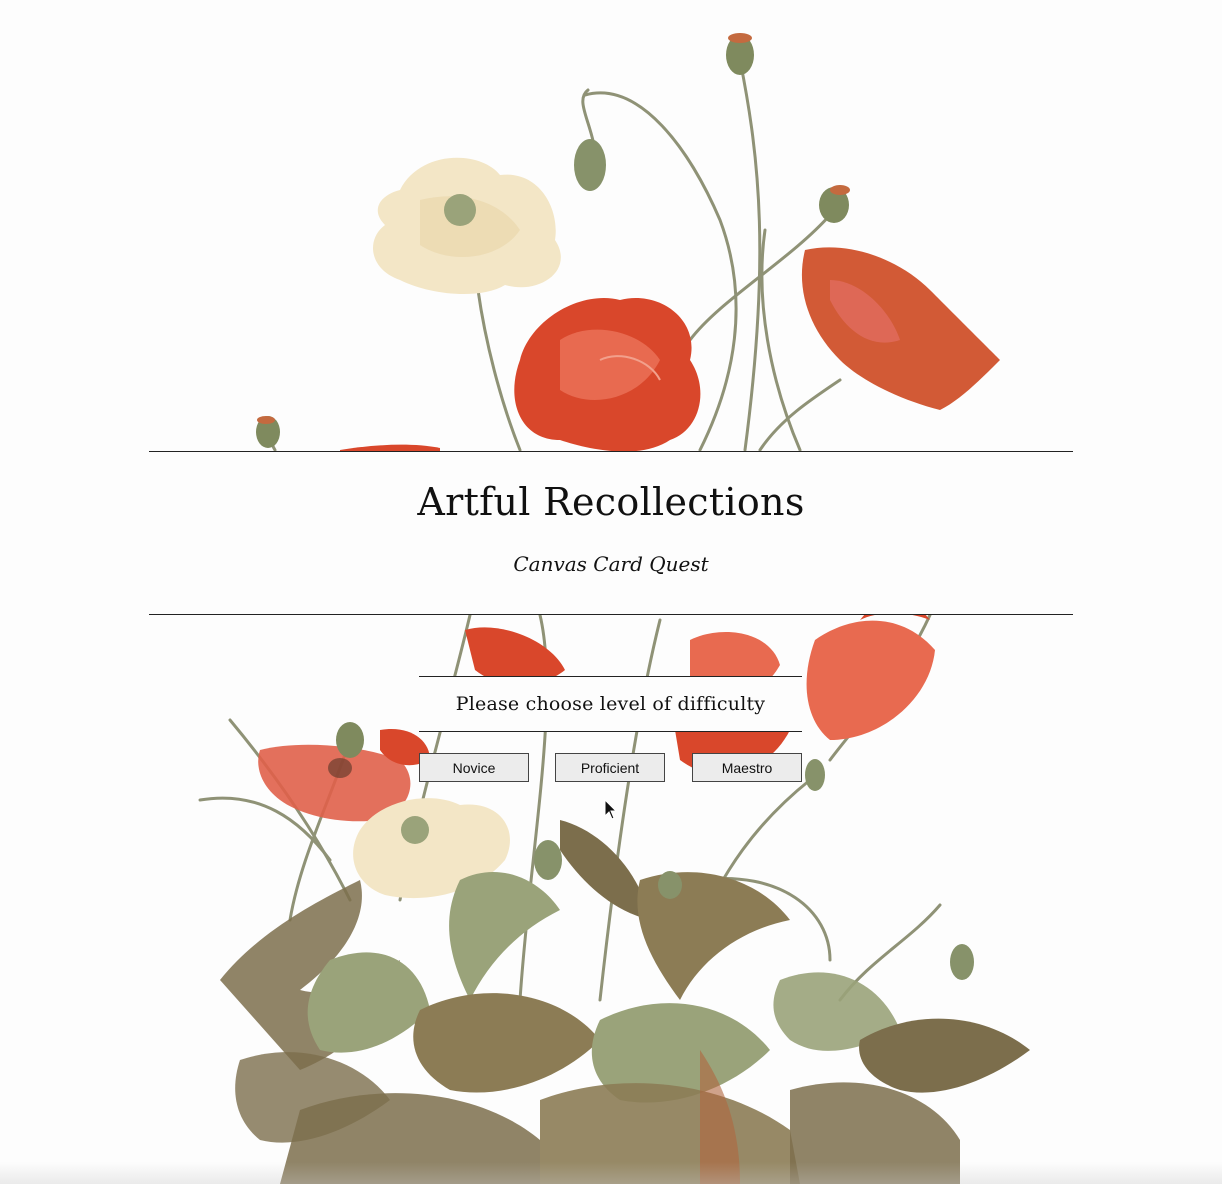  Describe the element at coordinates (268, 432) in the screenshot. I see `poppy-bud-small` at that location.